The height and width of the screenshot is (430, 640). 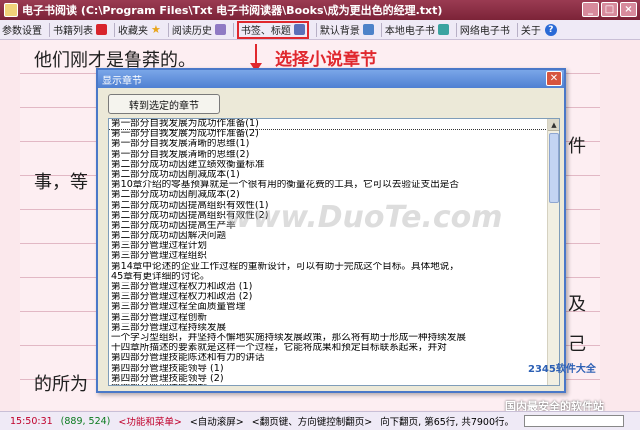 What do you see at coordinates (447, 422) in the screenshot?
I see `status-page-info: 向下翻页, 第65行, 共7900行。` at bounding box center [447, 422].